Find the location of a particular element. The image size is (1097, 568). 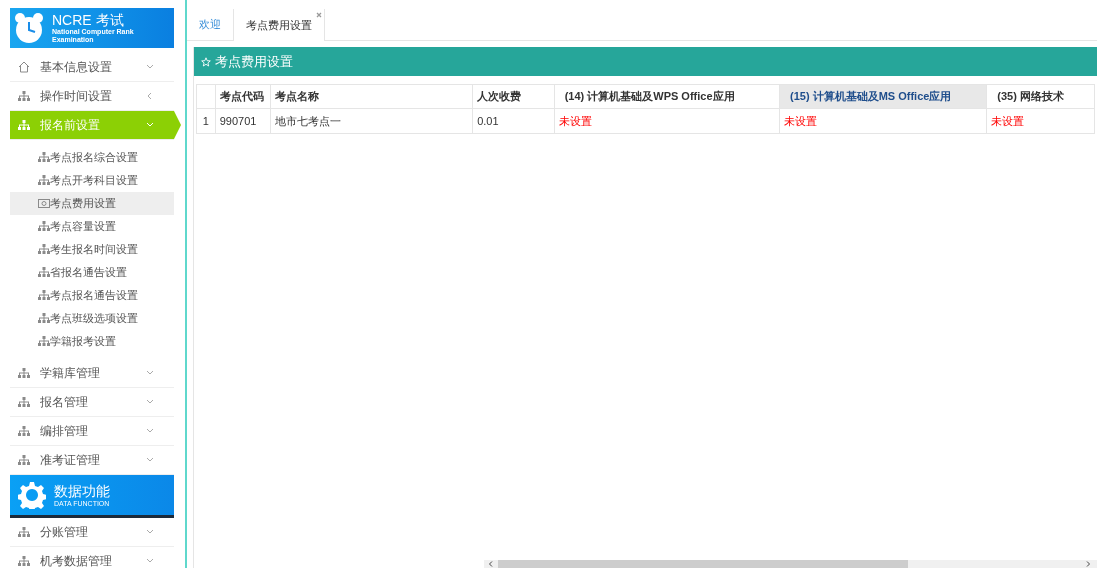

submenu-item: 学籍报考设置 is located at coordinates (92, 341).